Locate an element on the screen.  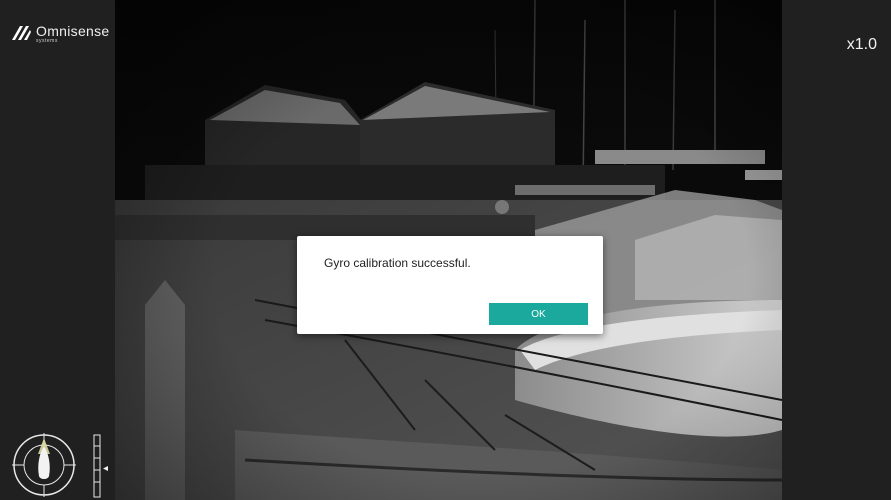
calibration-dialog: Gyro calibration successful. OK is located at coordinates (450, 285).